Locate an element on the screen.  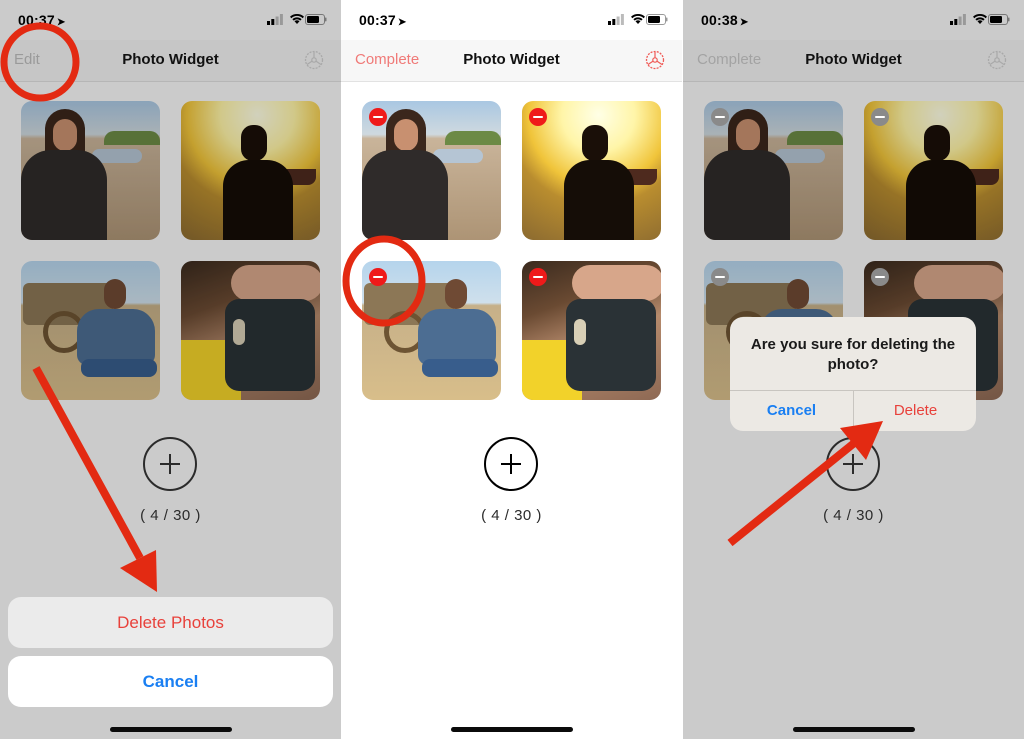
alert-message: Are you sure for deleting the photo? is located at coordinates (853, 354).